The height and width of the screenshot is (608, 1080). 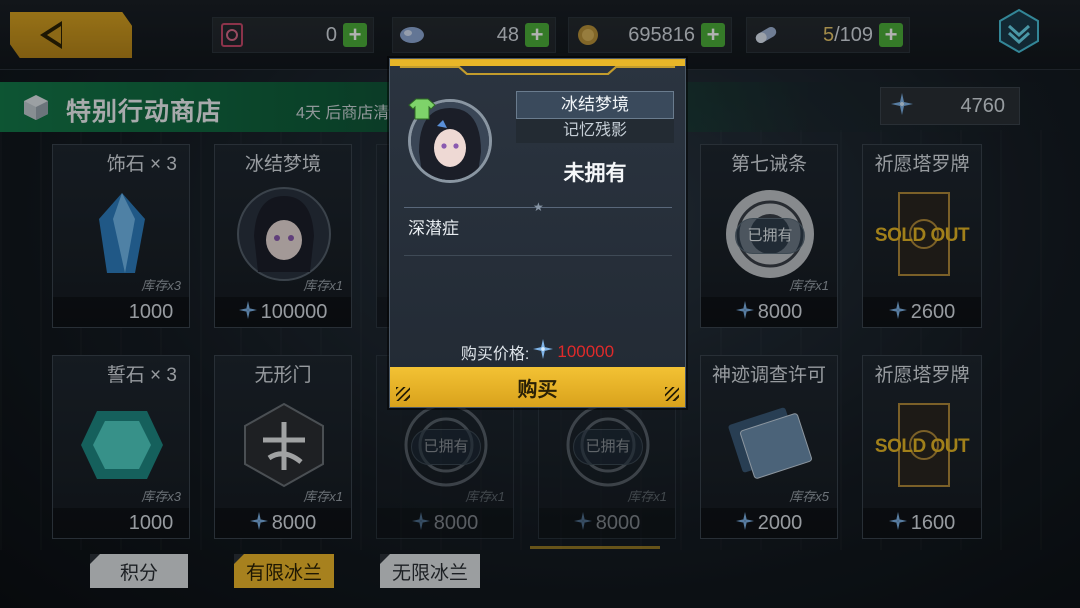 What do you see at coordinates (595, 105) in the screenshot?
I see `dialog-item-name: 冰结梦境` at bounding box center [595, 105].